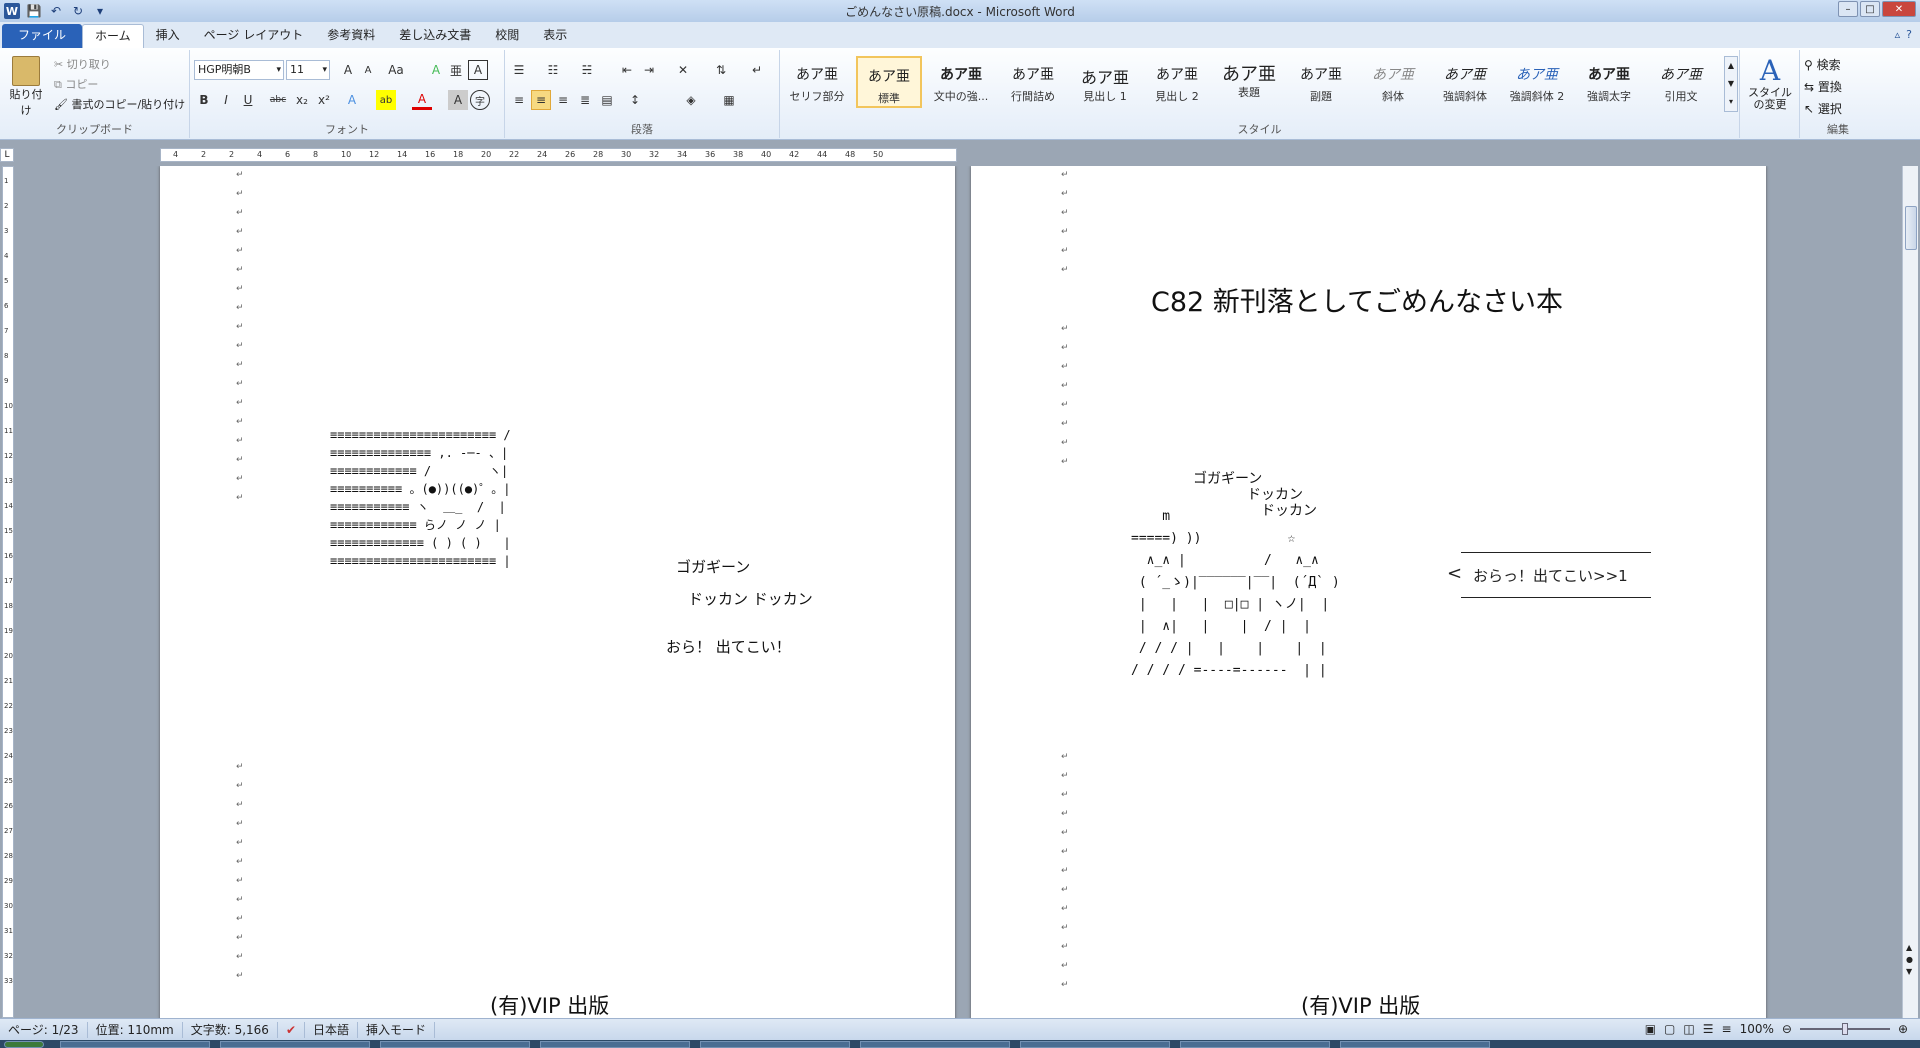  What do you see at coordinates (1249, 82) in the screenshot?
I see `style-title: あア亜 表題` at bounding box center [1249, 82].